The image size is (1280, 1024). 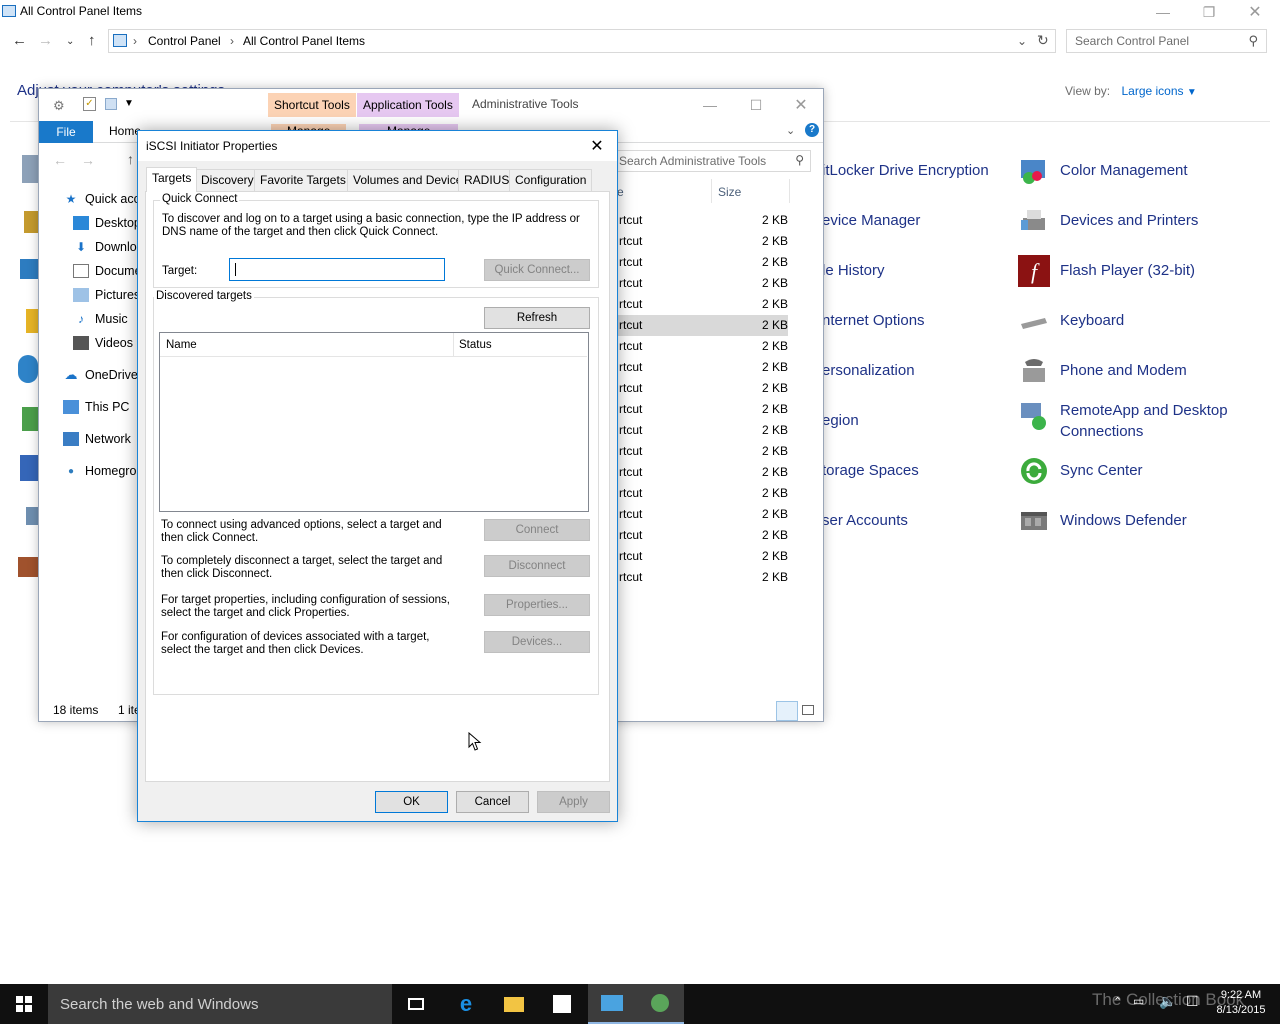 What do you see at coordinates (96, 407) in the screenshot?
I see `nav-this-pc: This PC` at bounding box center [96, 407].